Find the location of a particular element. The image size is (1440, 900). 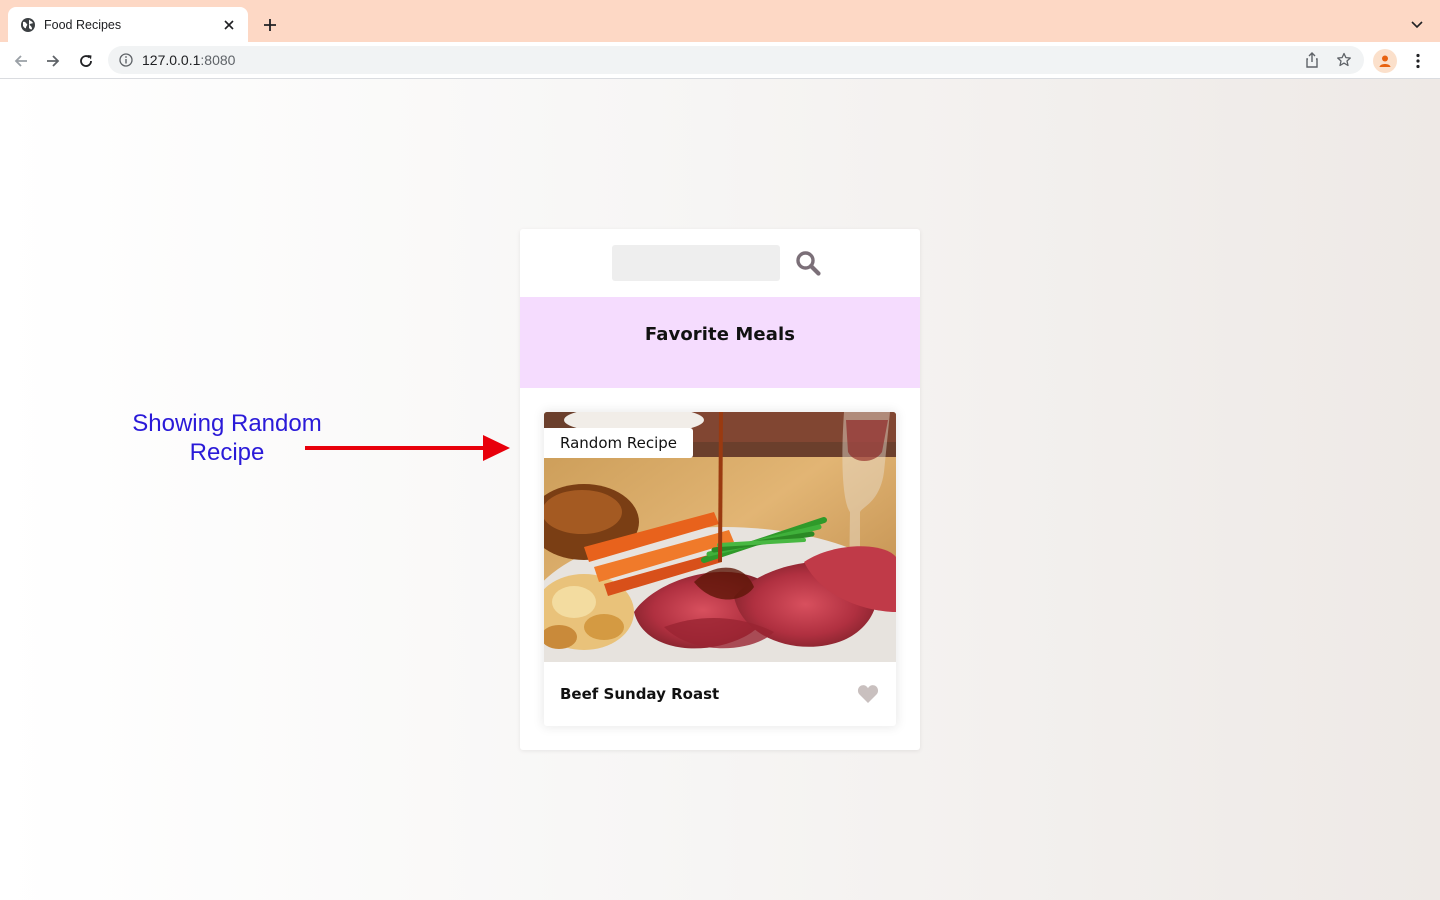

browser-toolbar: 127.0.0.1:8080 is located at coordinates (720, 60).